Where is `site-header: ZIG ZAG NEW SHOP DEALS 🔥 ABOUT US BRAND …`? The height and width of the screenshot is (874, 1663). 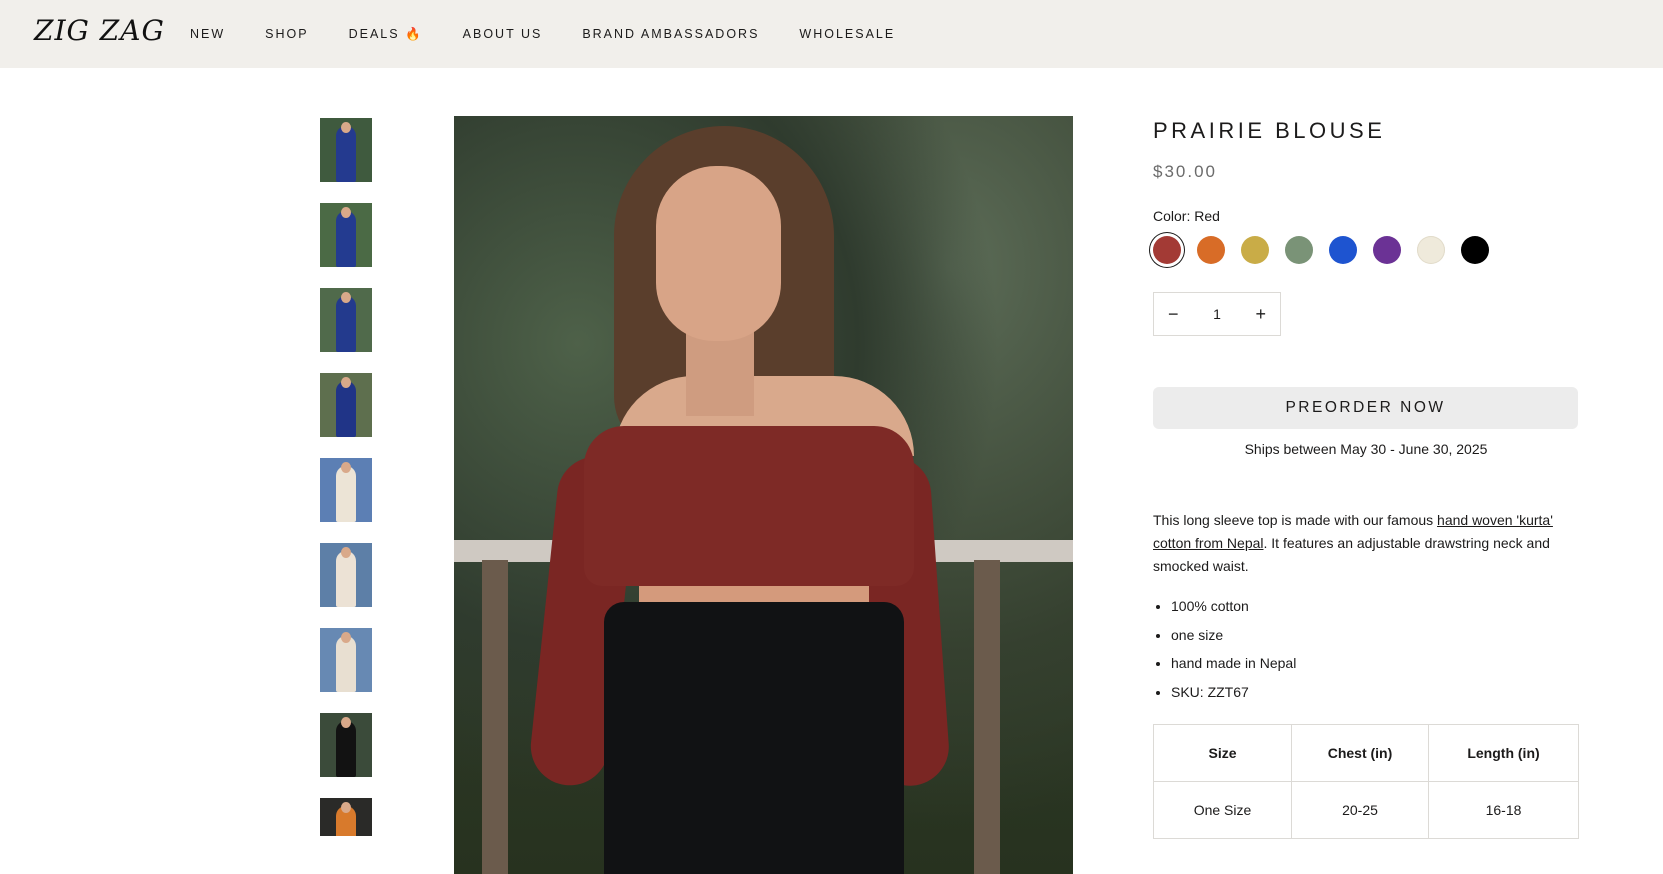 site-header: ZIG ZAG NEW SHOP DEALS 🔥 ABOUT US BRAND … is located at coordinates (831, 34).